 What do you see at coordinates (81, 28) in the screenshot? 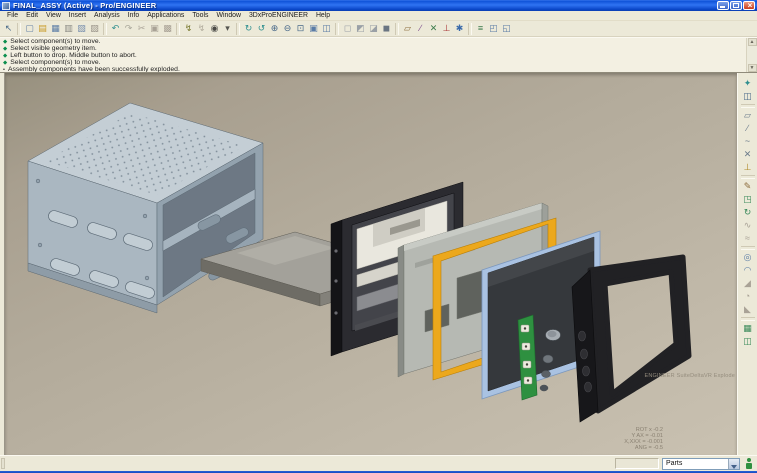
I see `toolbar-icon-save-copy: ▧` at bounding box center [81, 28].